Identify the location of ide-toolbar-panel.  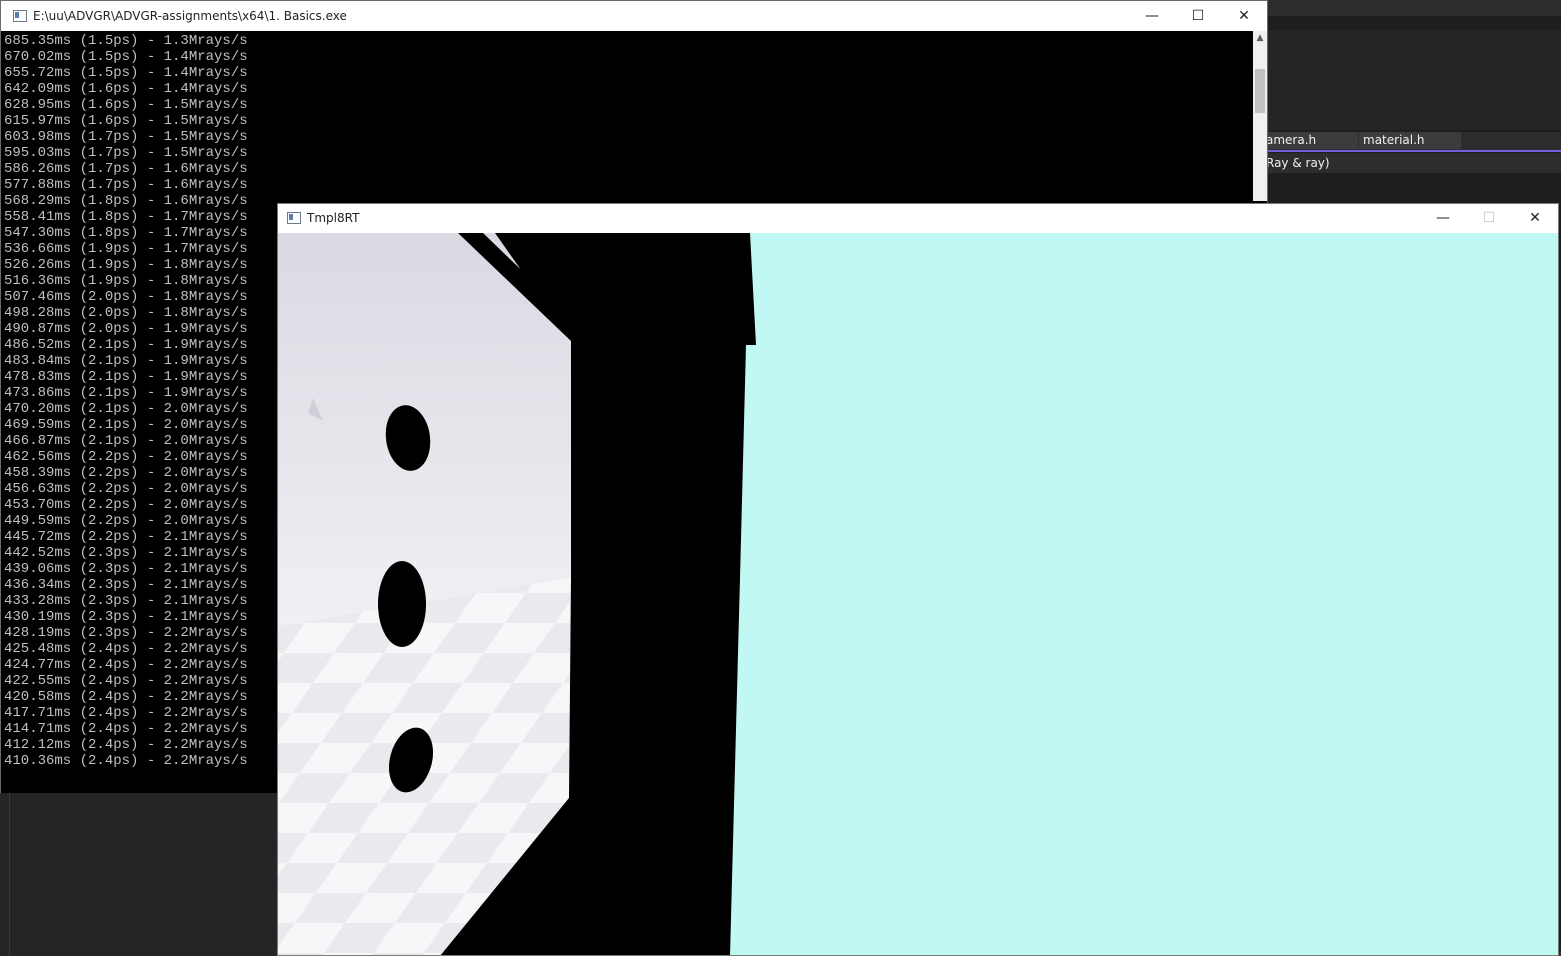
(1411, 80).